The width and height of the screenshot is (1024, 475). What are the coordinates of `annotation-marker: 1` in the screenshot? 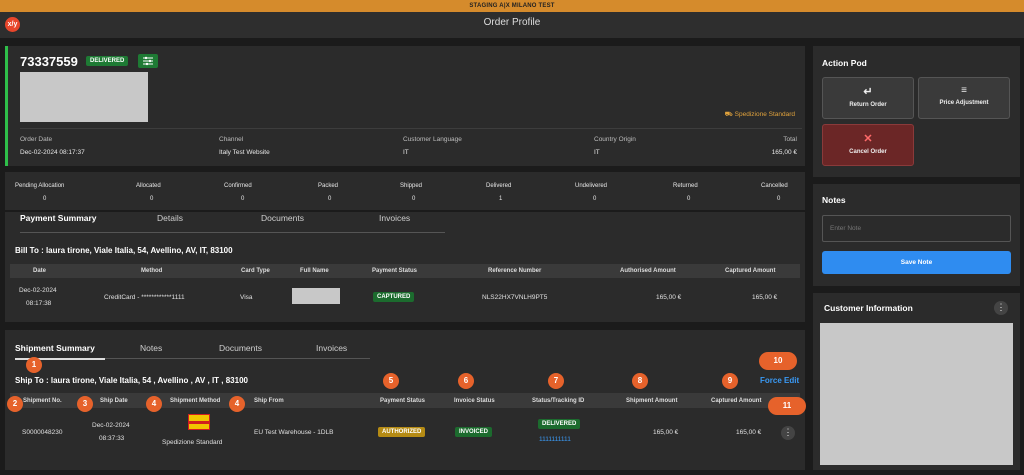 It's located at (34, 365).